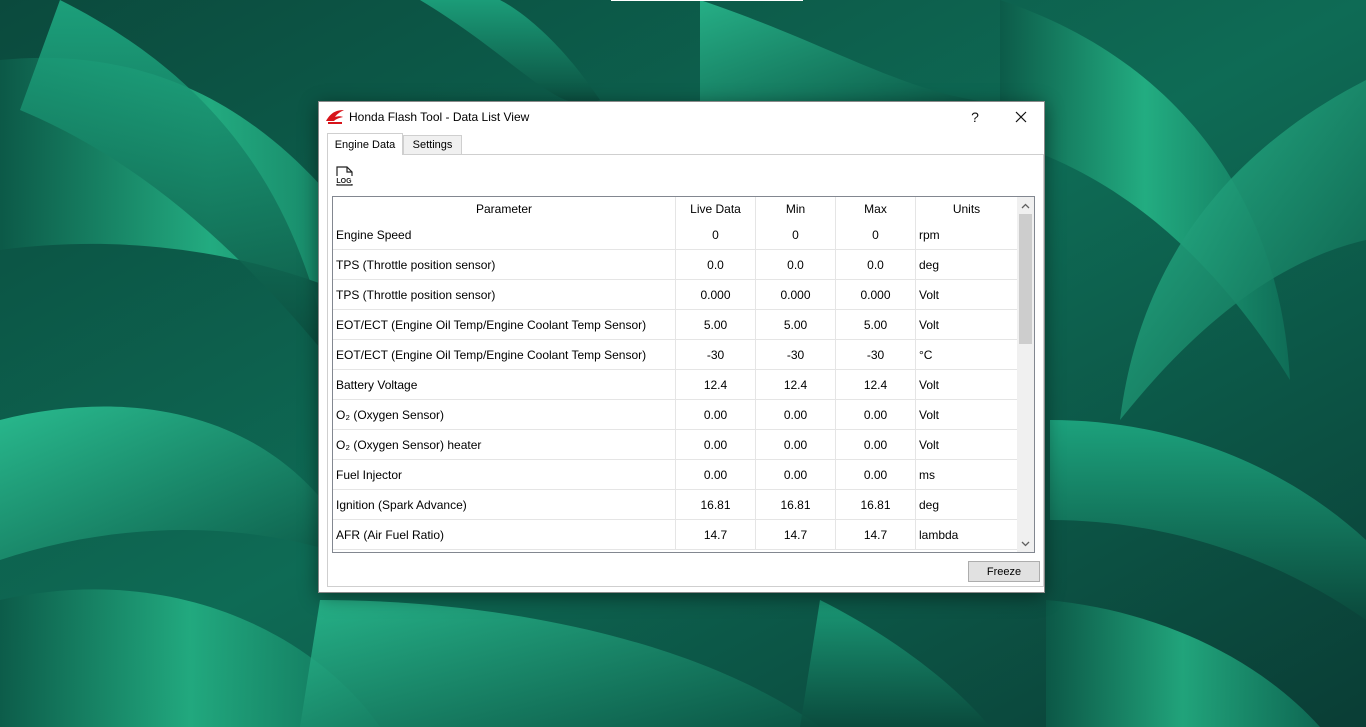 The height and width of the screenshot is (727, 1366). I want to click on chevron-up-icon, so click(1025, 205).